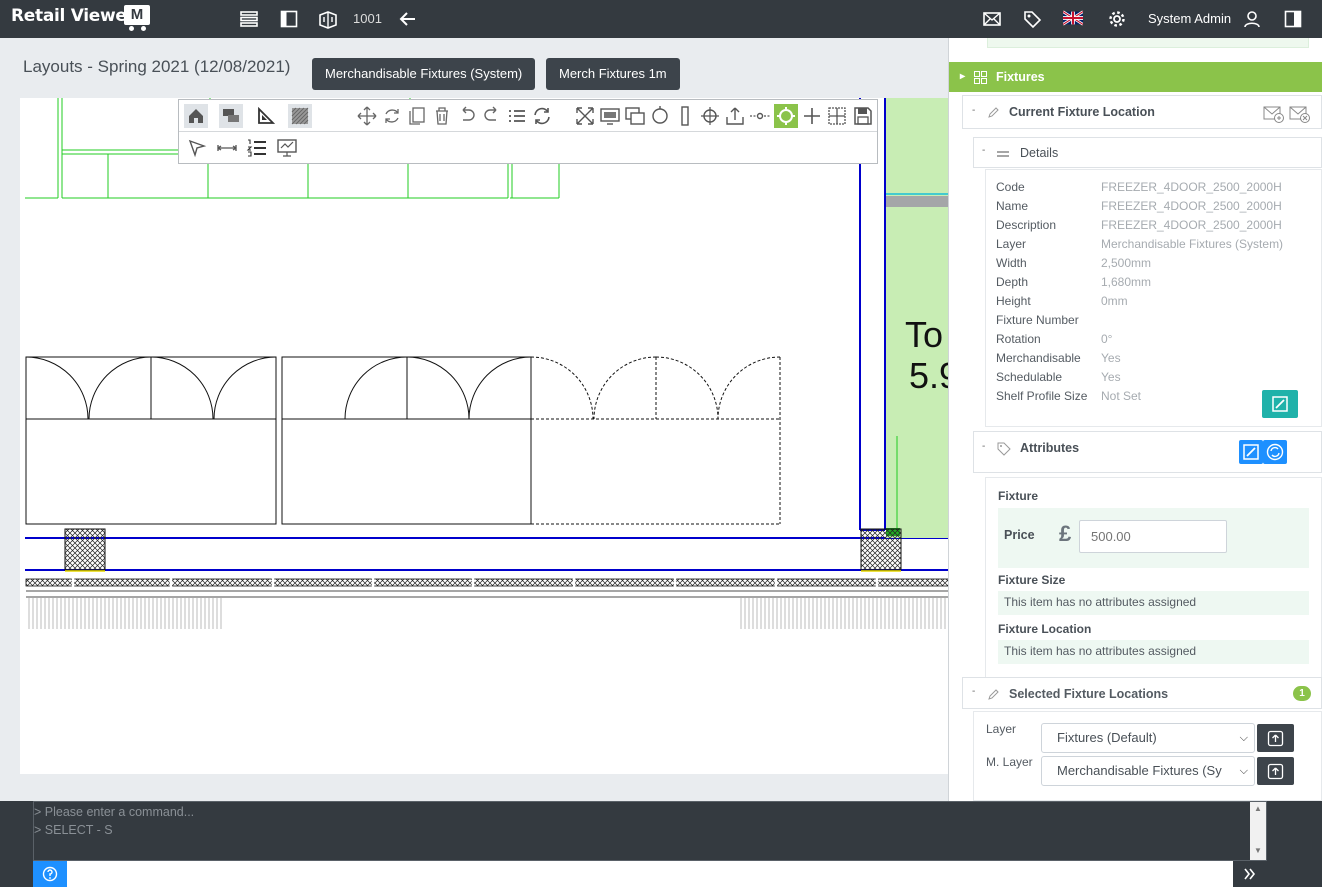 The width and height of the screenshot is (1322, 887). I want to click on command-input, so click(650, 874).